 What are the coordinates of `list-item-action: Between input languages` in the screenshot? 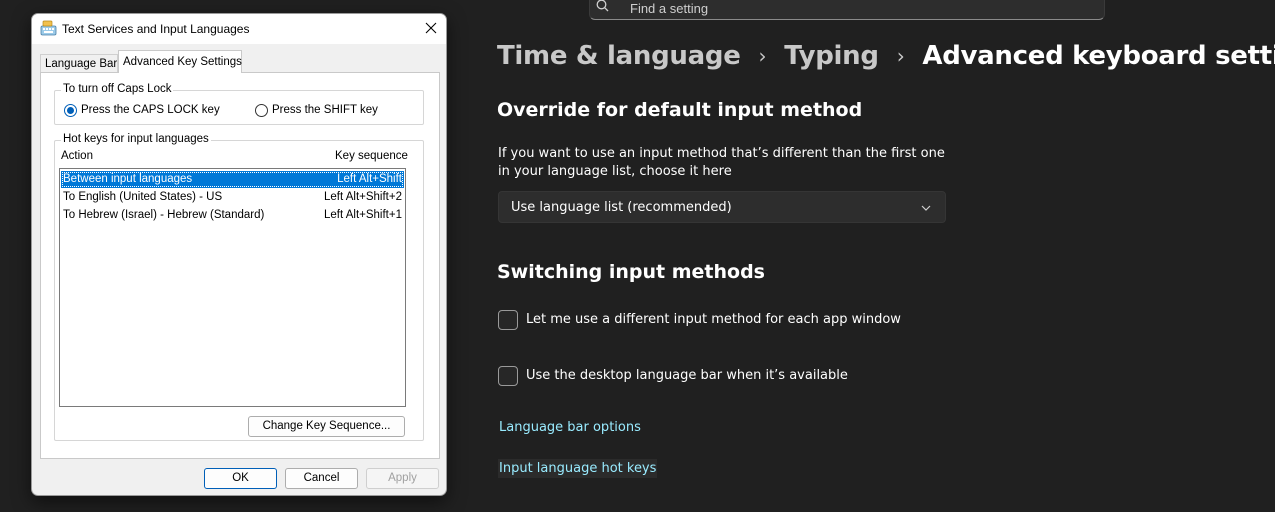 It's located at (128, 179).